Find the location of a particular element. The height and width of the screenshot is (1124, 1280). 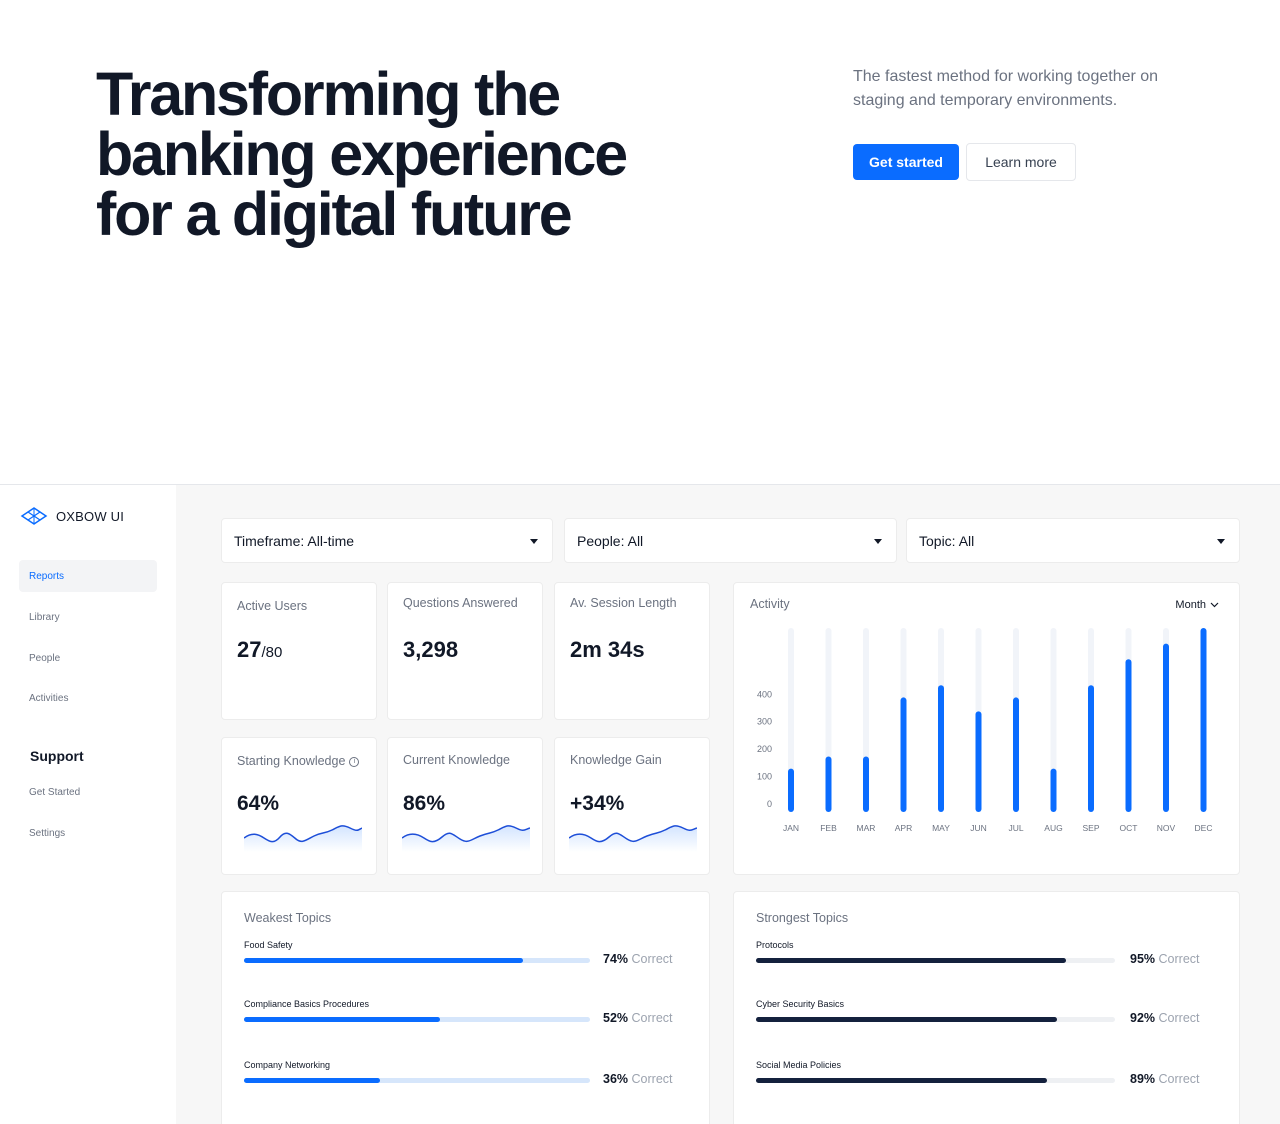

sidebar-item-get-started: Get Started is located at coordinates (88, 792).